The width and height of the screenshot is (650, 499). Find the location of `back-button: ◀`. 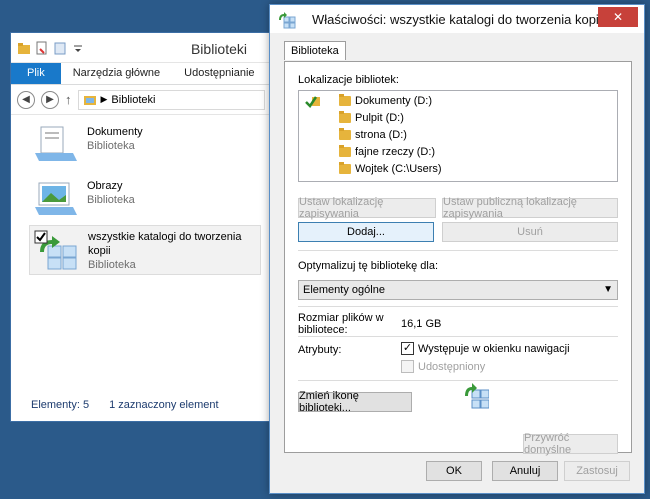

back-button: ◀ is located at coordinates (26, 99).